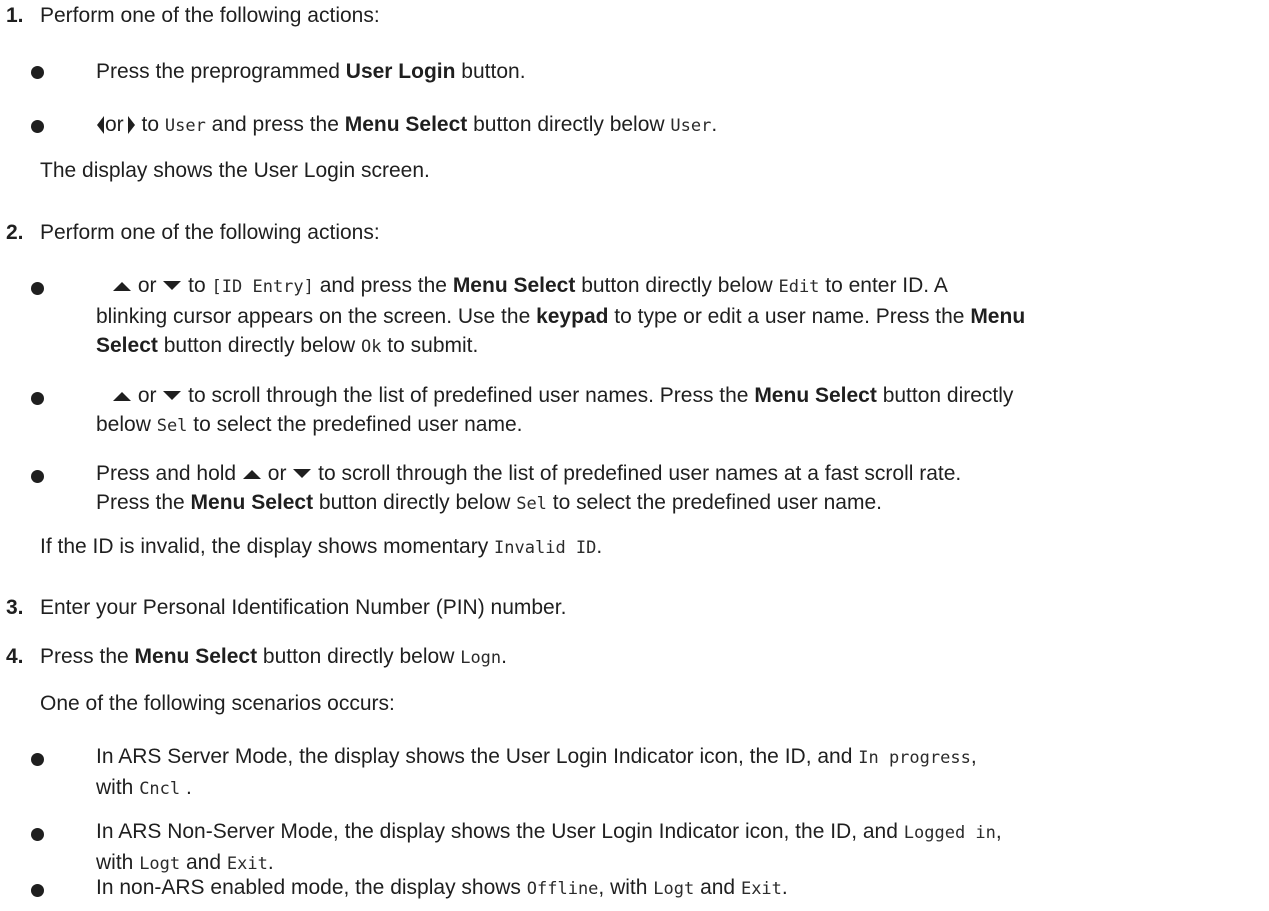  Describe the element at coordinates (87, 656) in the screenshot. I see `step-text: Press the` at that location.